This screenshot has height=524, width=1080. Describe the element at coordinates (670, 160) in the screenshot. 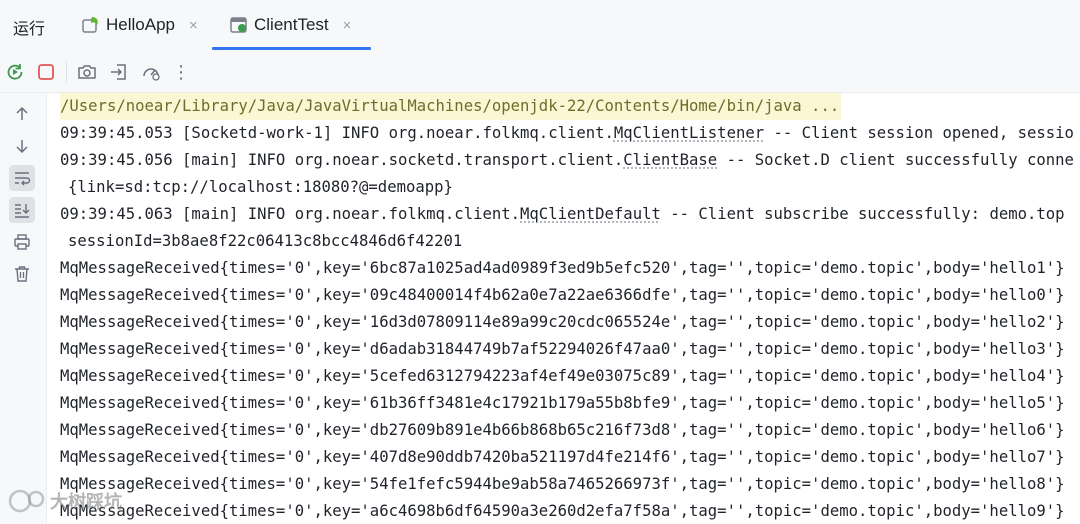

I see `class-link: ClientBase` at that location.